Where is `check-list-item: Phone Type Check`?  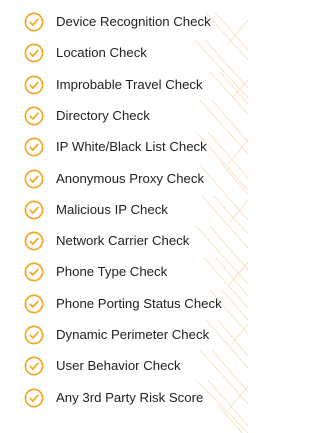
check-list-item: Phone Type Check is located at coordinates (124, 272).